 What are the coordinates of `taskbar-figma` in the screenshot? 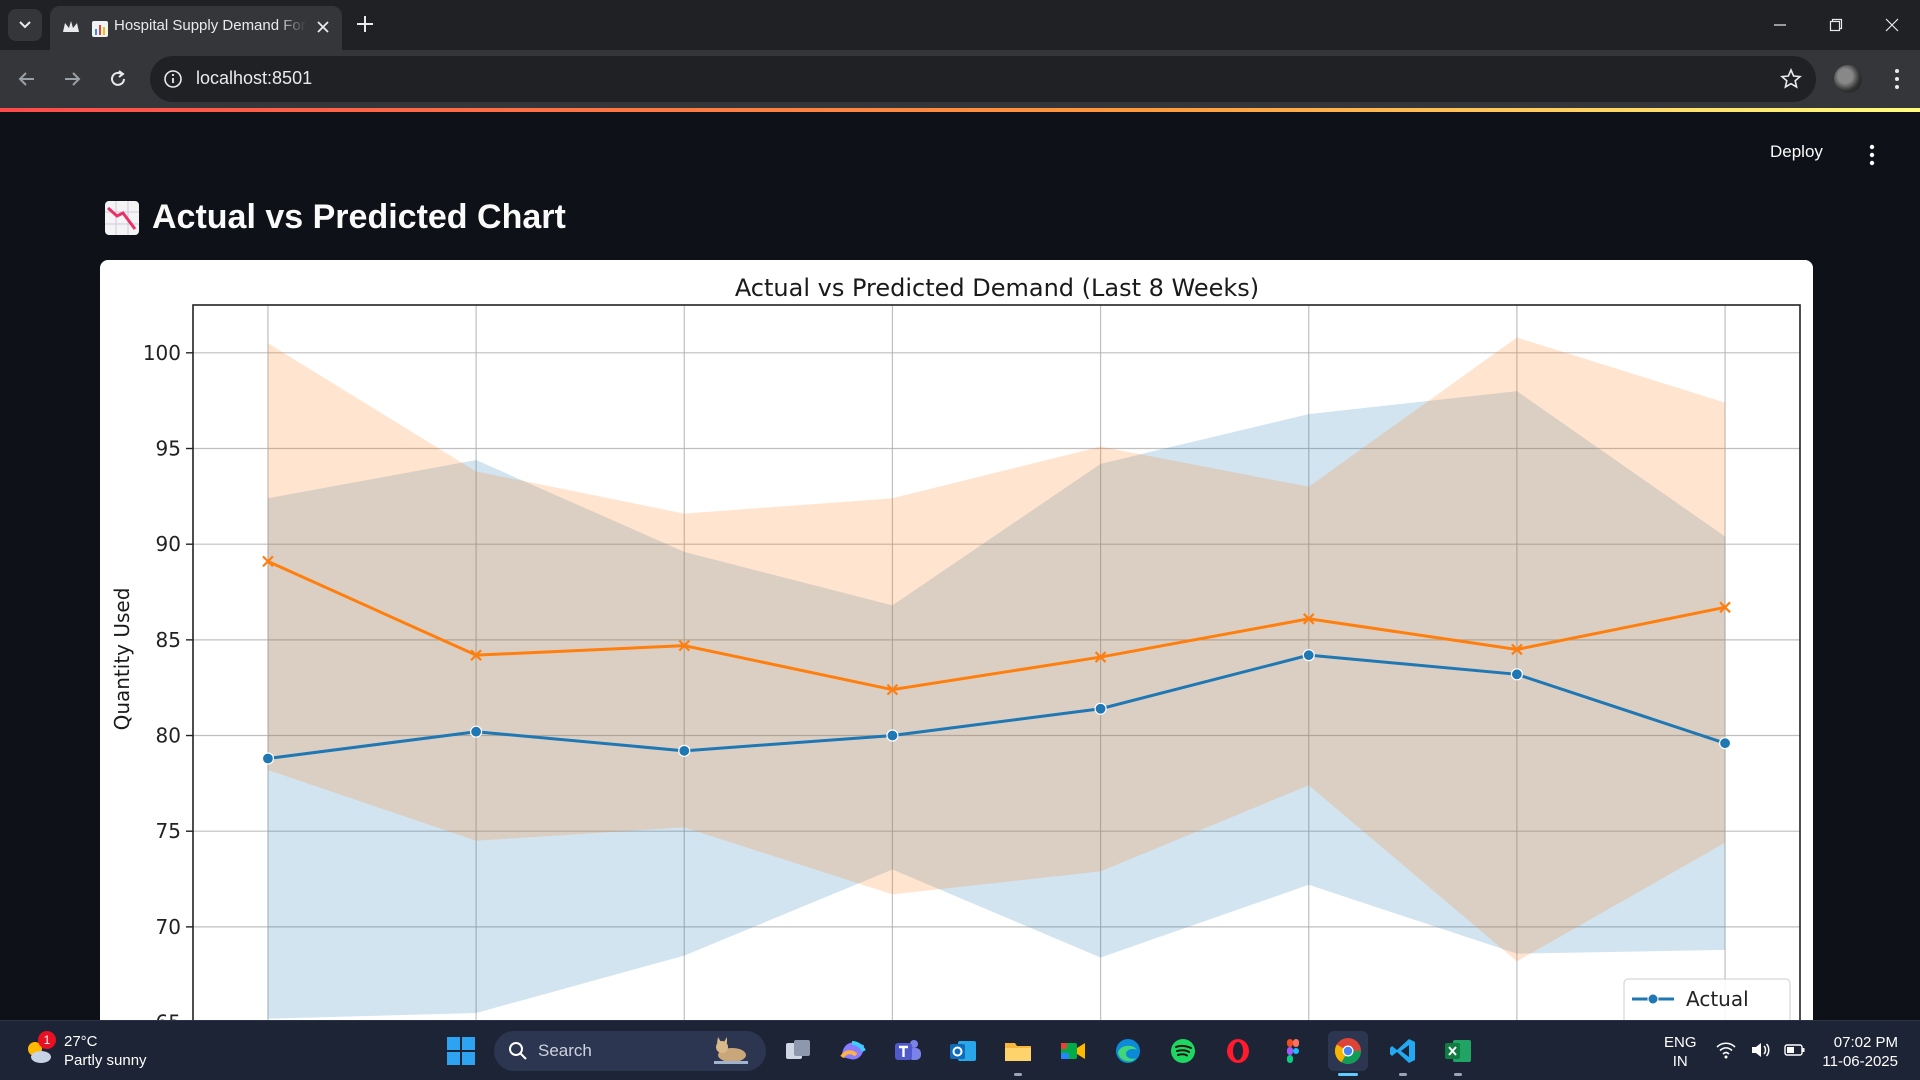 It's located at (1293, 1051).